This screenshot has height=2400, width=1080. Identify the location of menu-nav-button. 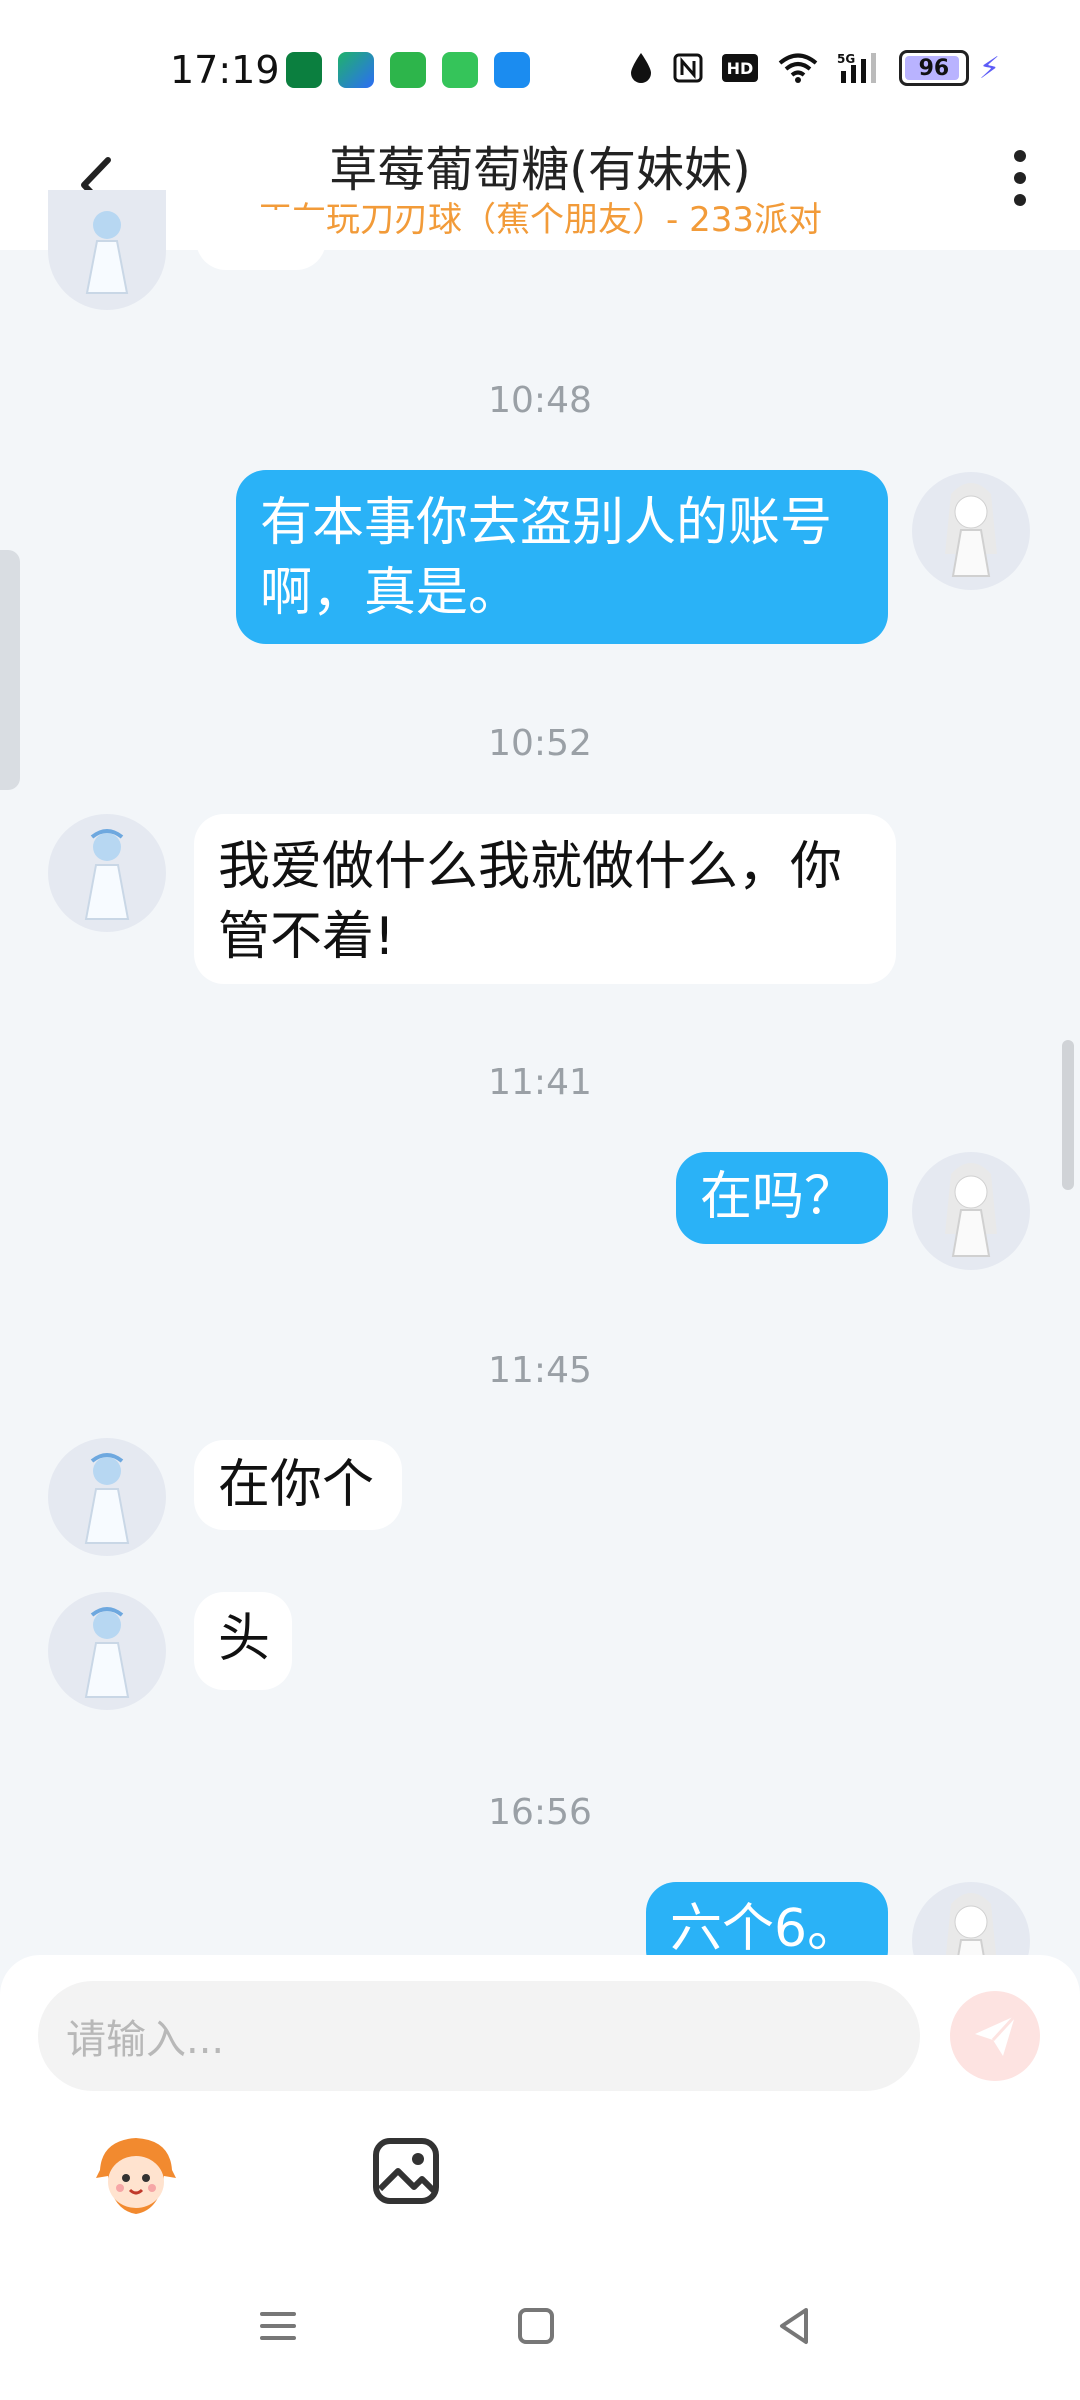
(278, 2326).